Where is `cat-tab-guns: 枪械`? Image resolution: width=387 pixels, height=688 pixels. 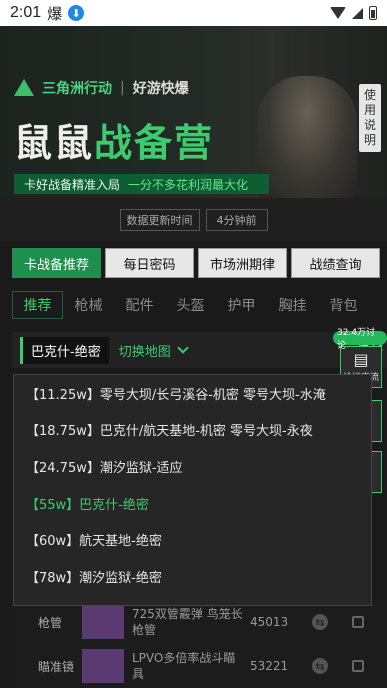
cat-tab-guns: 枪械 is located at coordinates (88, 305).